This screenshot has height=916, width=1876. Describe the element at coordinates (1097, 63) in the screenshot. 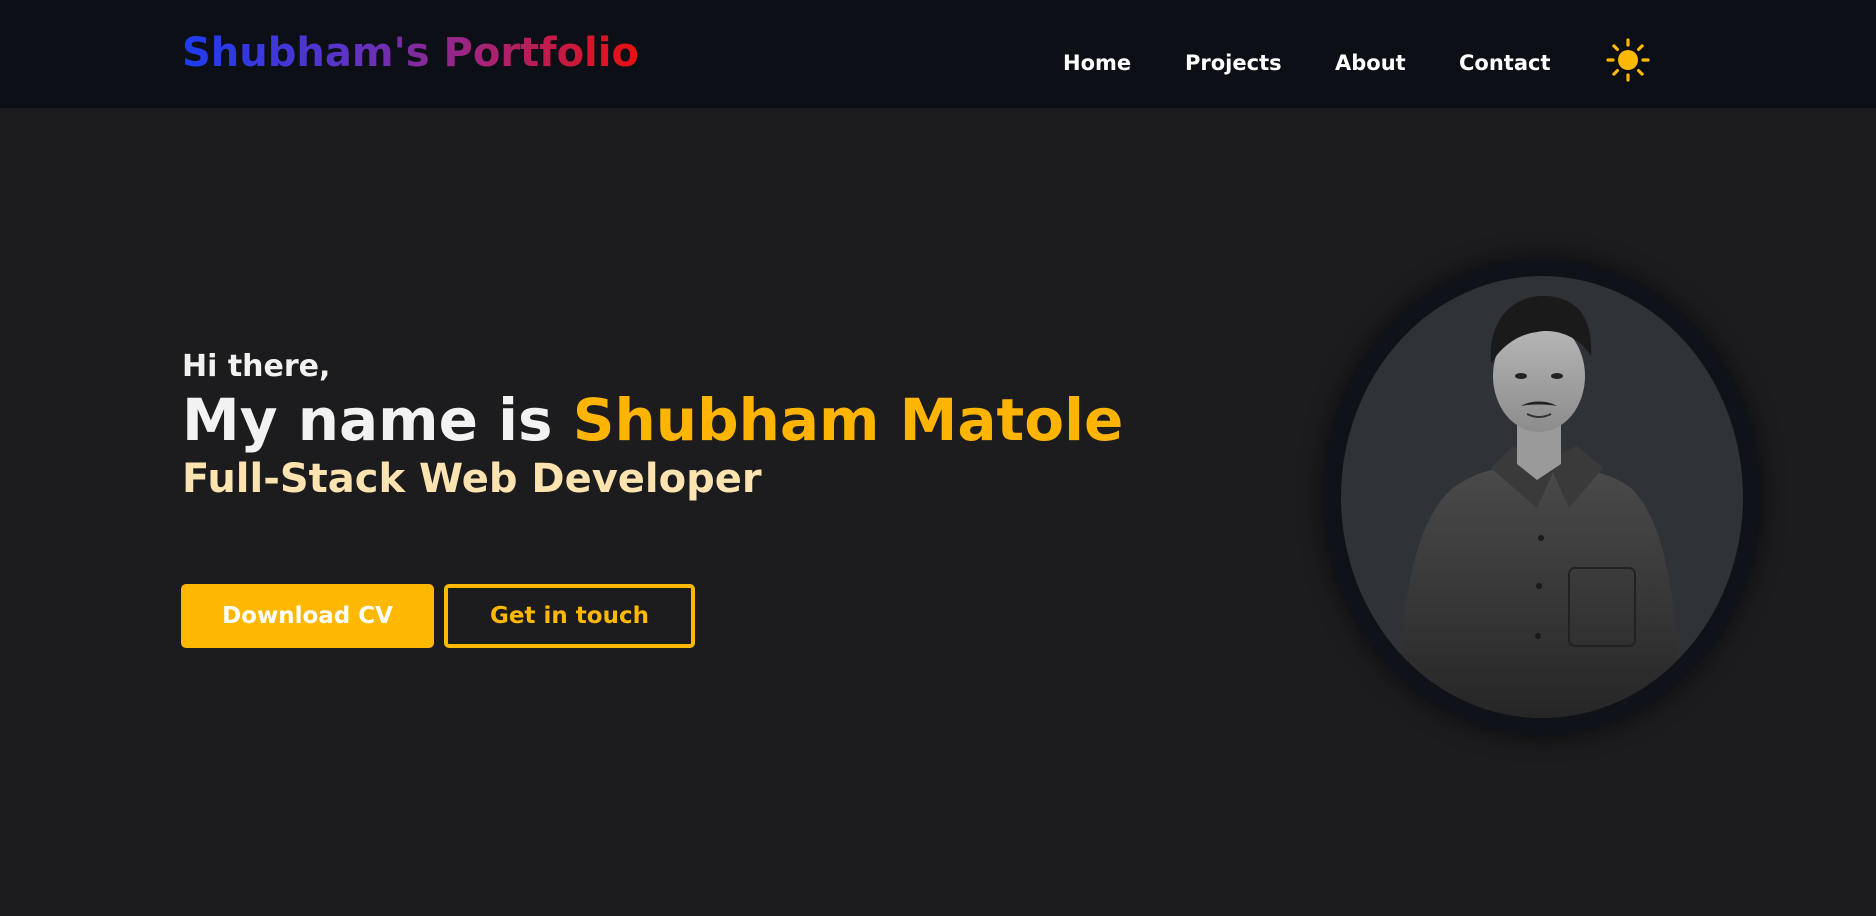

I see `nav-link-home: Home` at that location.